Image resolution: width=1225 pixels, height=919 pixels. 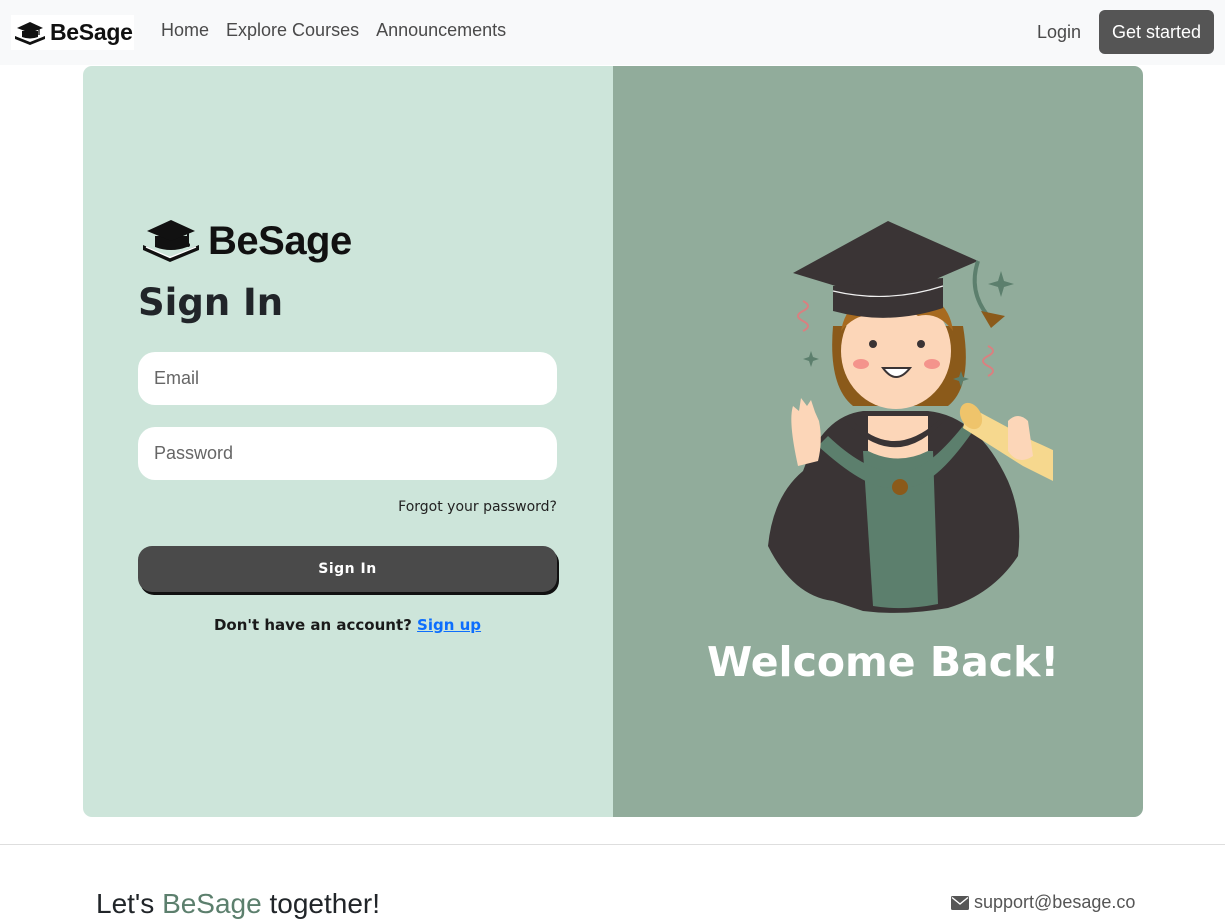 I want to click on footer-divider, so click(x=612, y=844).